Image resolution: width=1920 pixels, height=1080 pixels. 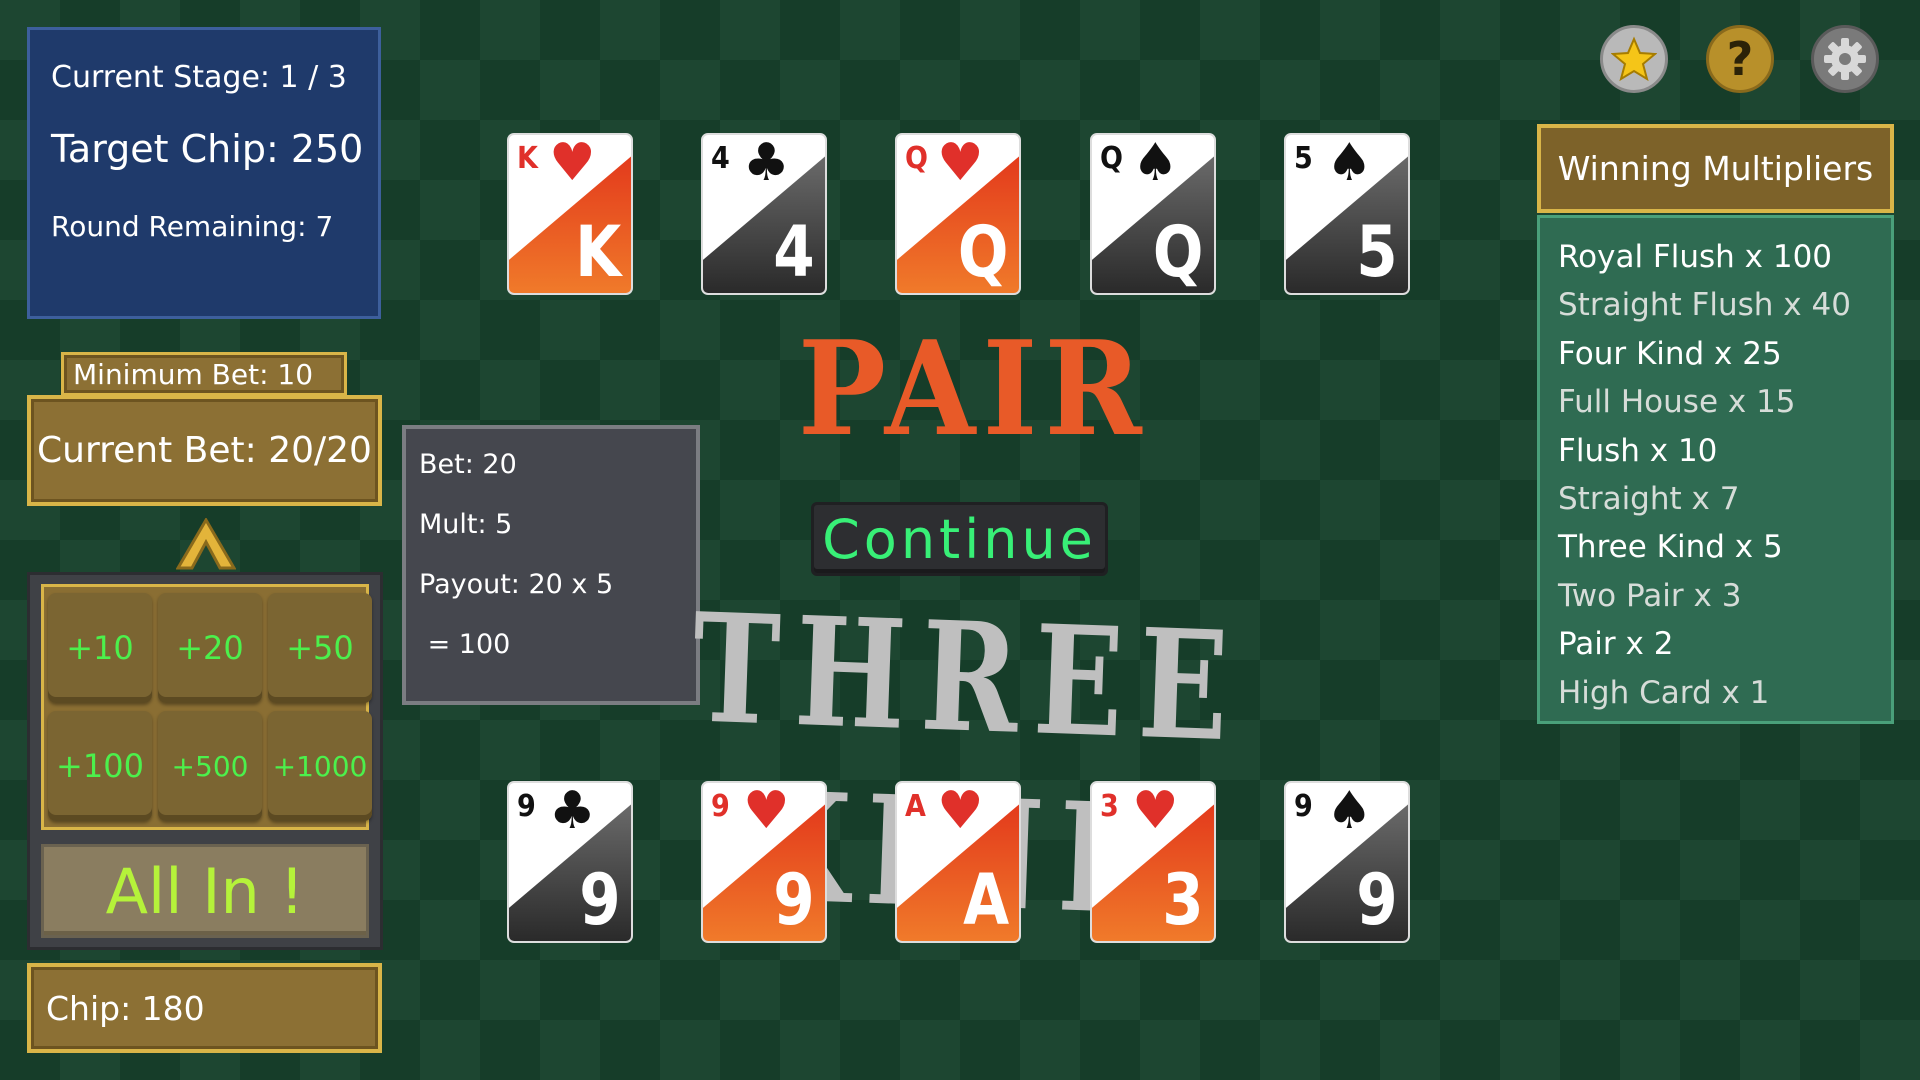 What do you see at coordinates (1109, 806) in the screenshot?
I see `card-rank: 3` at bounding box center [1109, 806].